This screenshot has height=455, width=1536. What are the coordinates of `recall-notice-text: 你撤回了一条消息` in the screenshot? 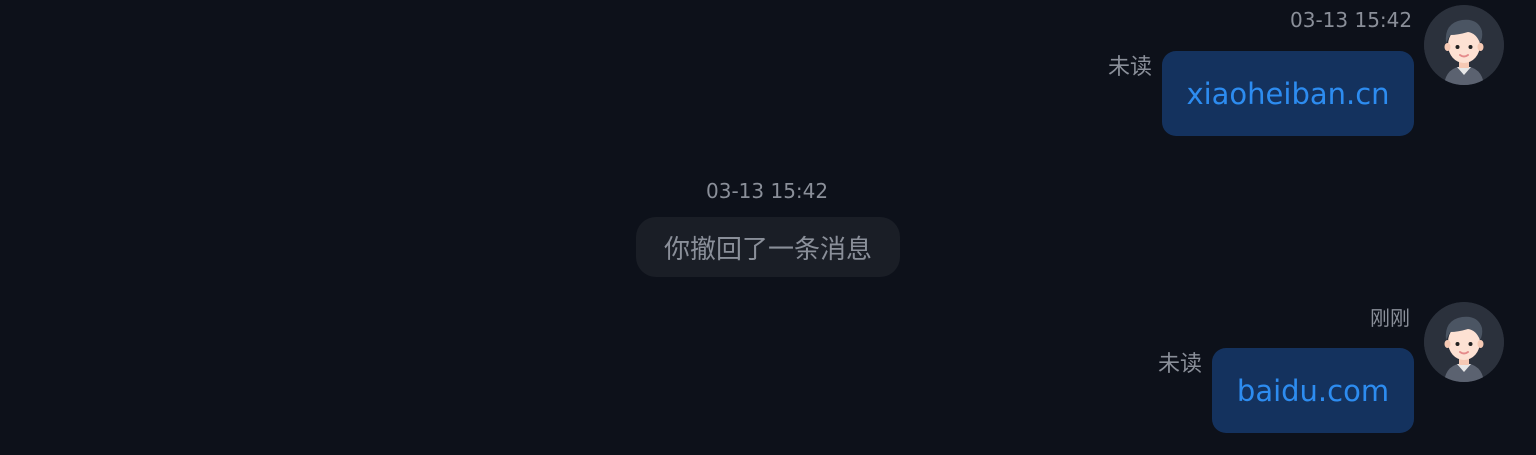 It's located at (767, 249).